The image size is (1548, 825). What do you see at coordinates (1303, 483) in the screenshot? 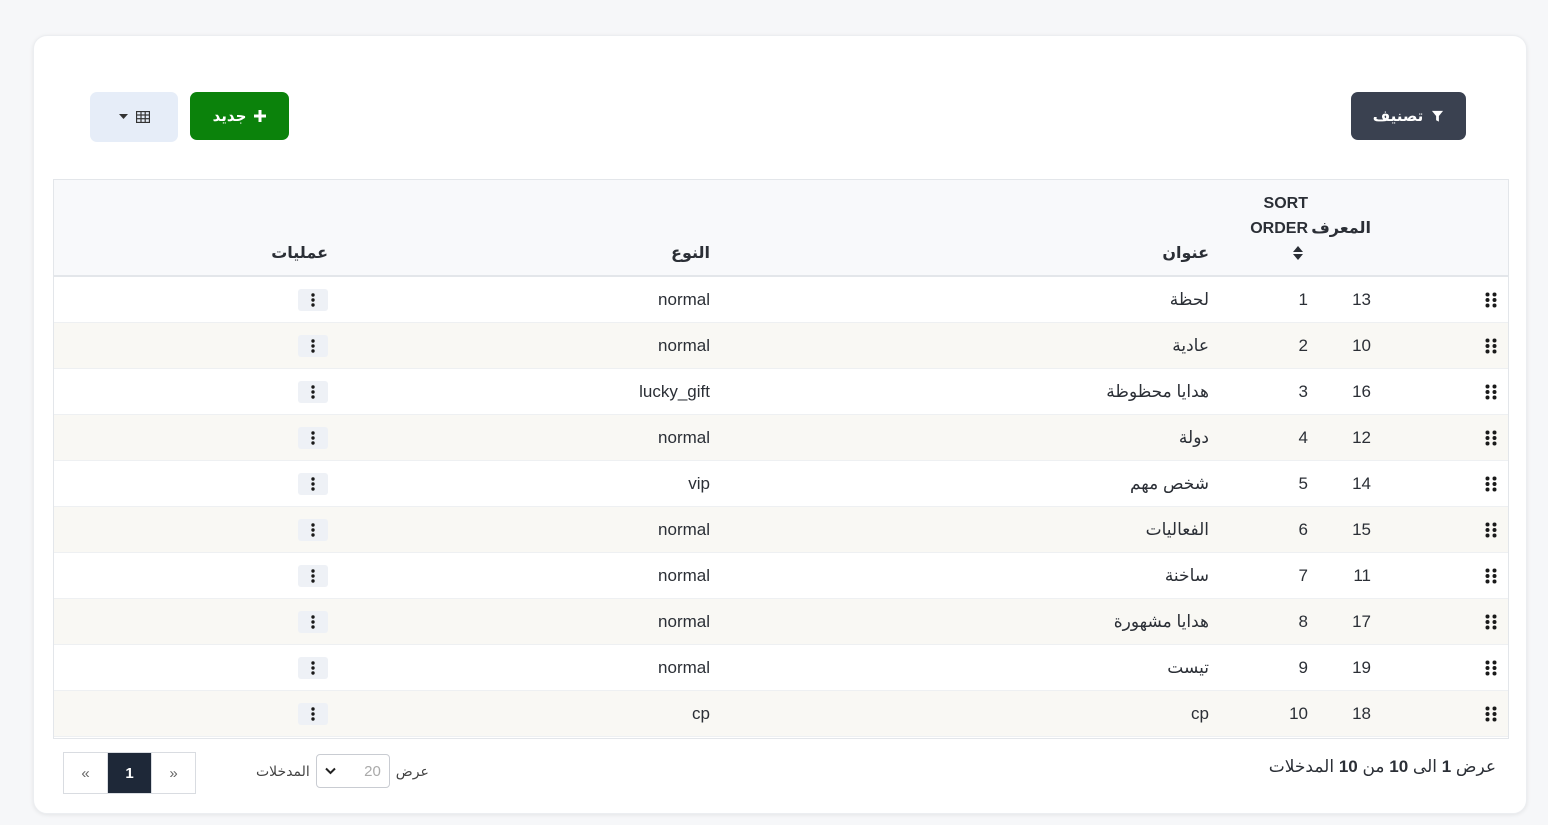
I see `cell-sort-order: 5` at bounding box center [1303, 483].